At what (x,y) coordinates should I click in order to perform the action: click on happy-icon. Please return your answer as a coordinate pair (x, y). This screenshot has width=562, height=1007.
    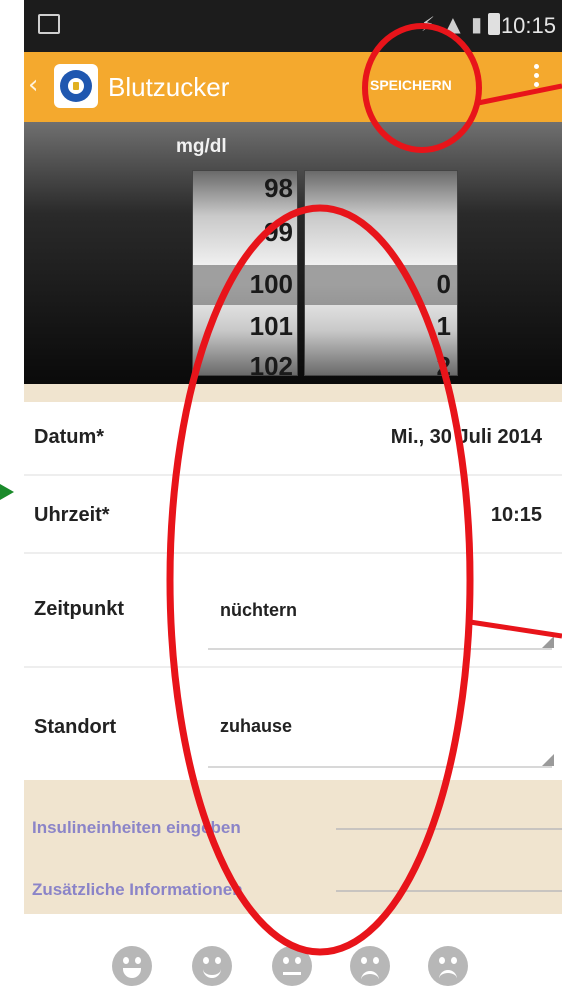
    Looking at the image, I should click on (212, 966).